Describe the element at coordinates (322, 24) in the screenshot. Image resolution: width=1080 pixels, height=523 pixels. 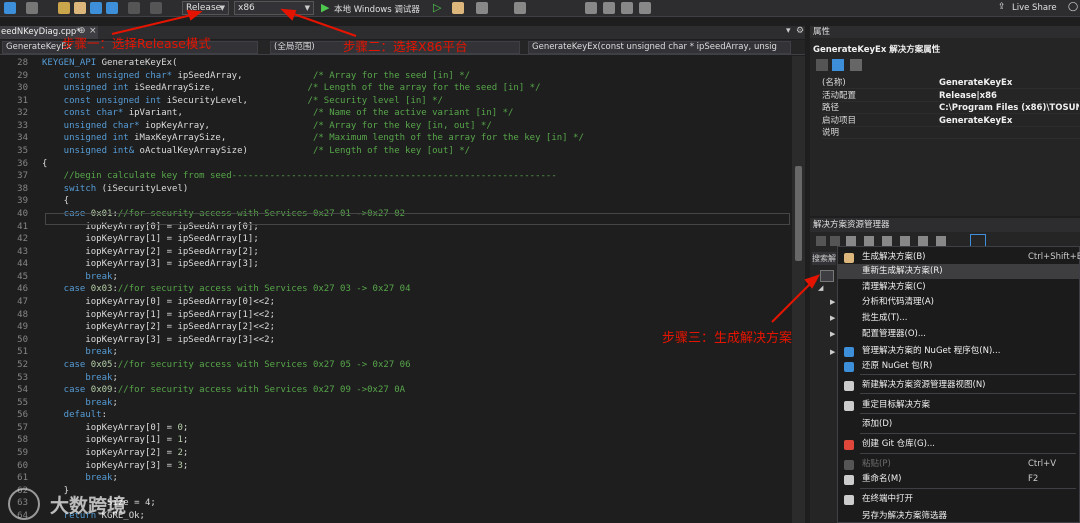
I see `arrow-step2` at that location.